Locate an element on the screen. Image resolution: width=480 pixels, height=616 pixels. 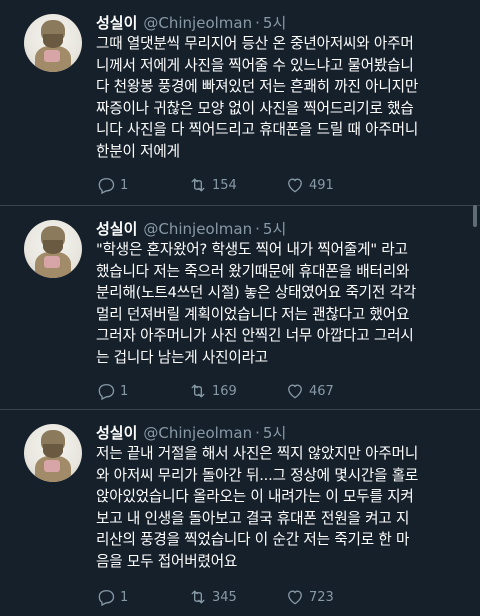
tweet-text-line: 와 아저씨 무리가 돌아간 뒤...그 정상에 몇시간을 홀로 is located at coordinates (257, 475).